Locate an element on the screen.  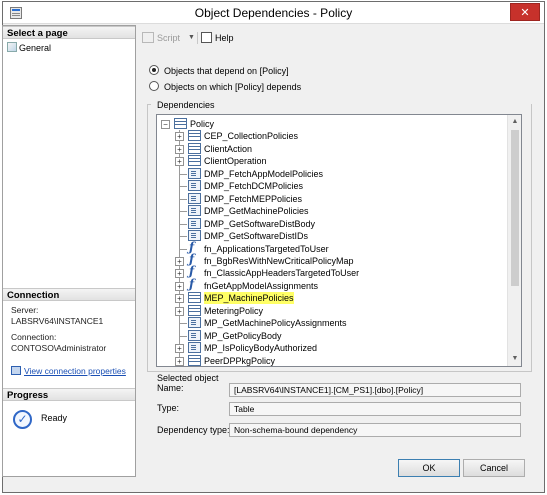
tree-node-label: fn_ClassicAppHeadersTargetedToUser is located at coordinates (282, 273).